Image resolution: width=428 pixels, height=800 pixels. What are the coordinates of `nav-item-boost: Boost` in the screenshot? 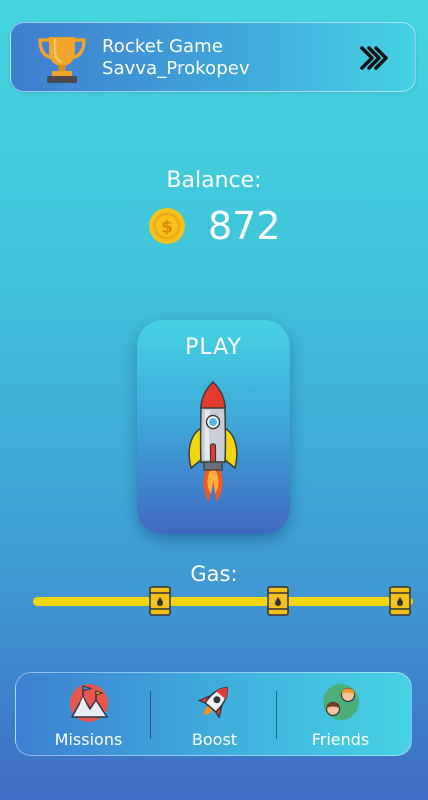 It's located at (214, 715).